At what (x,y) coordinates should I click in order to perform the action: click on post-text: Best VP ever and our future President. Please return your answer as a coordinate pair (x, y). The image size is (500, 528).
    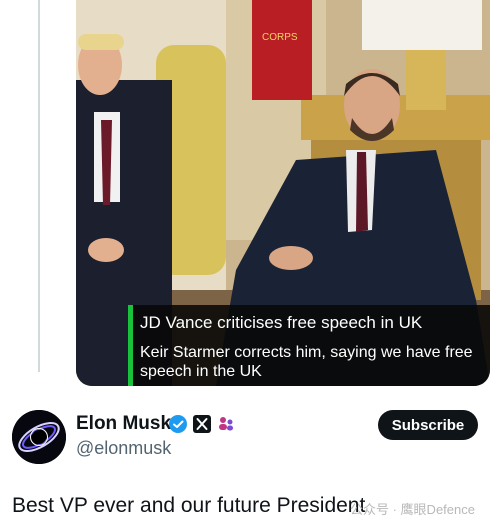
    Looking at the image, I should click on (189, 505).